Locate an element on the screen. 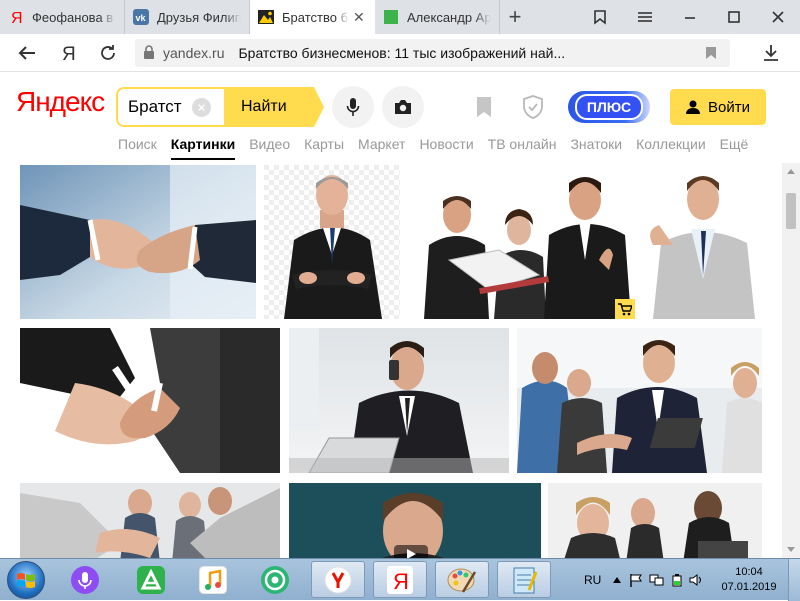 The image size is (800, 601). browser-tab-4: Александр Ар is located at coordinates (437, 17).